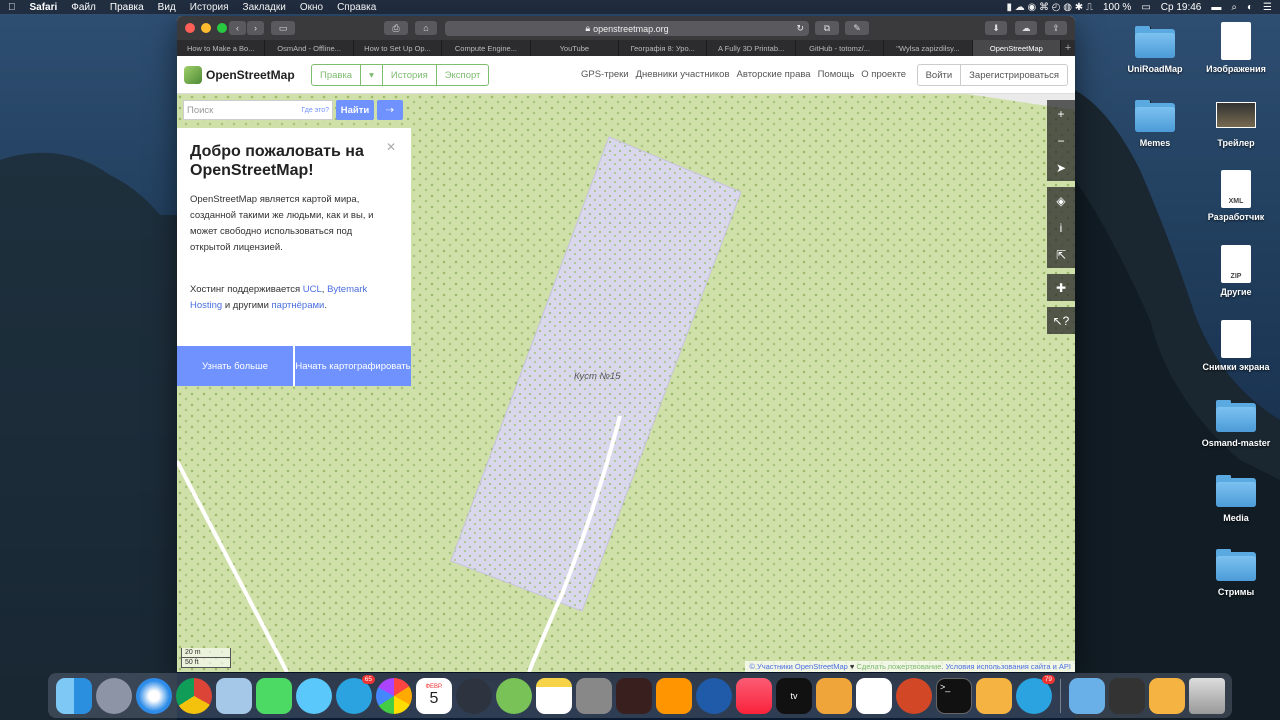 The width and height of the screenshot is (1280, 720). Describe the element at coordinates (954, 695) in the screenshot. I see `terminal-icon: >_` at that location.